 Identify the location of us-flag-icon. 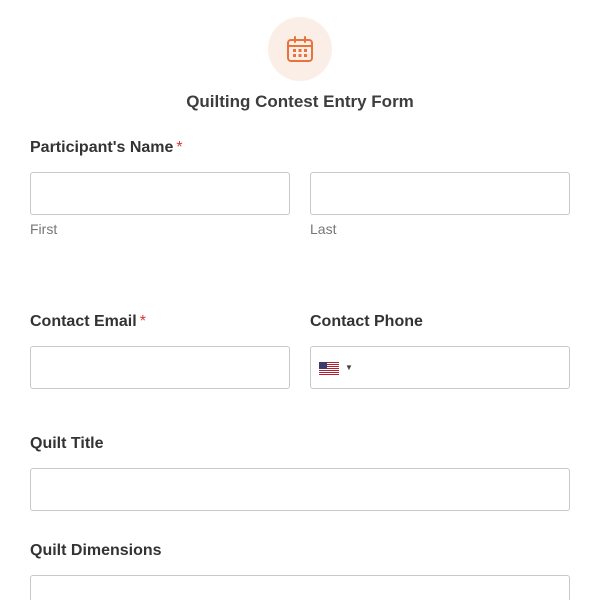
(329, 368).